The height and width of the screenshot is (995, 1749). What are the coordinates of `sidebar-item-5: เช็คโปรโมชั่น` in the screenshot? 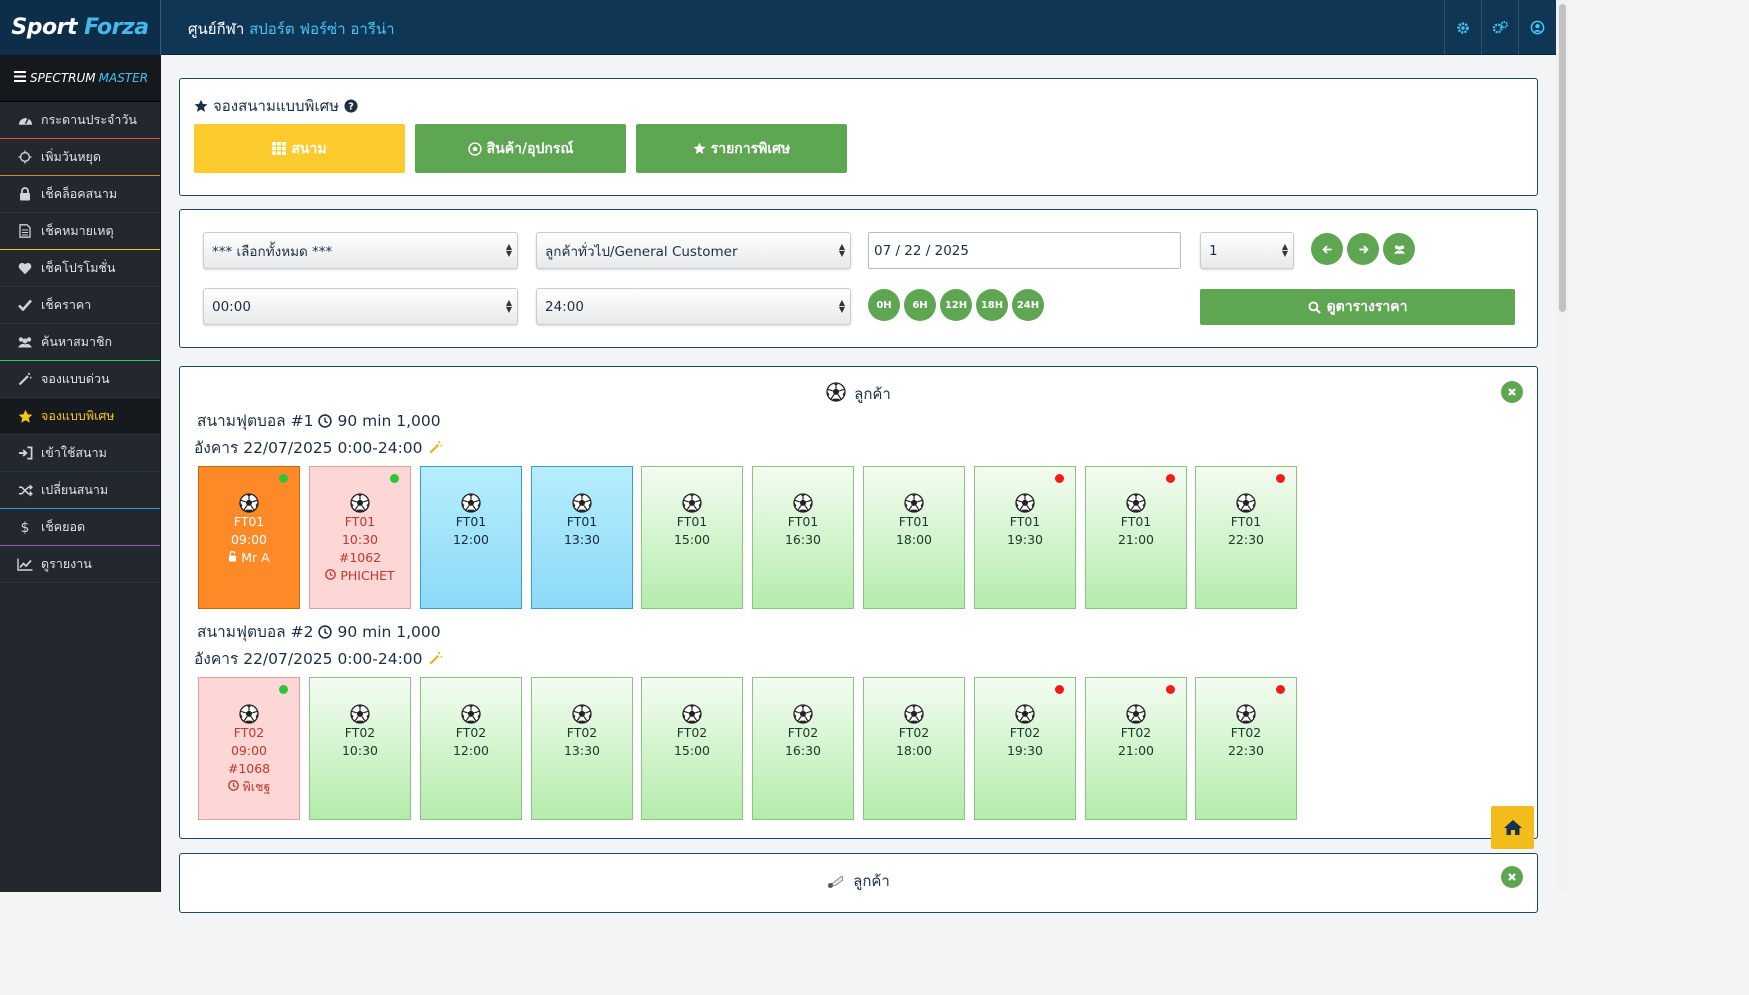 It's located at (80, 268).